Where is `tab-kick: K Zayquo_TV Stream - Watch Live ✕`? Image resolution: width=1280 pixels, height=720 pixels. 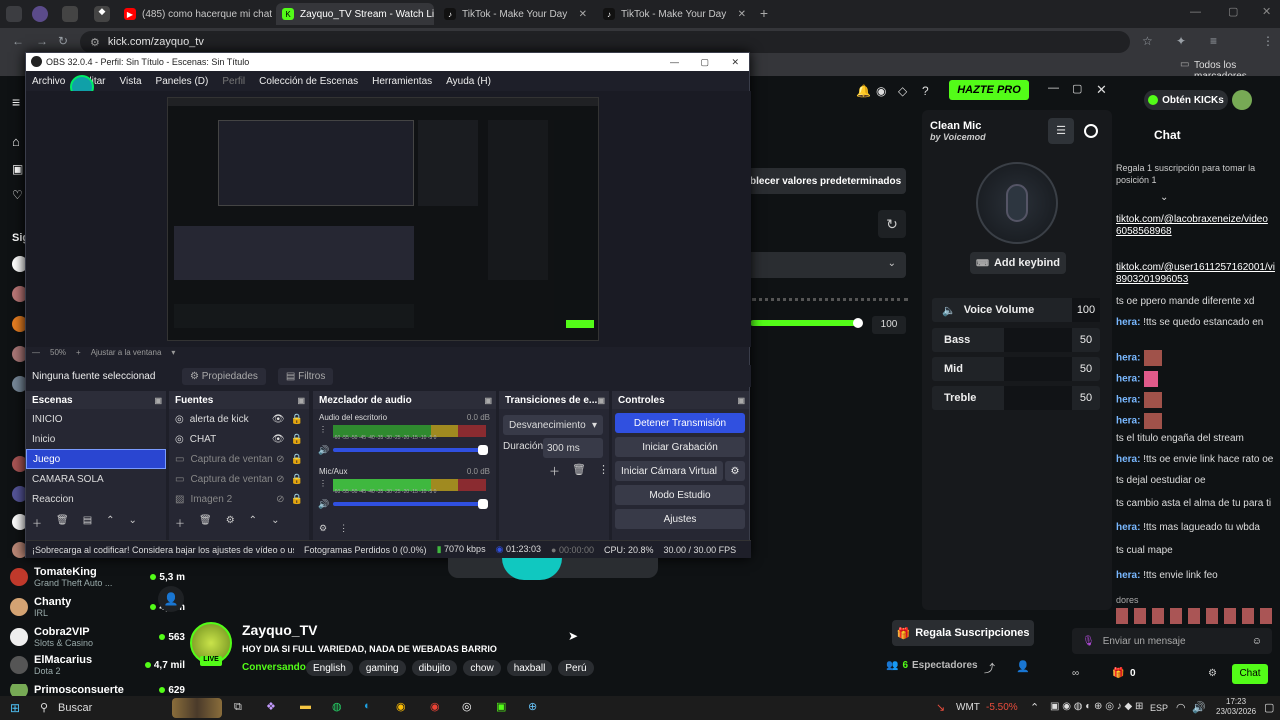 tab-kick: K Zayquo_TV Stream - Watch Live ✕ is located at coordinates (355, 14).